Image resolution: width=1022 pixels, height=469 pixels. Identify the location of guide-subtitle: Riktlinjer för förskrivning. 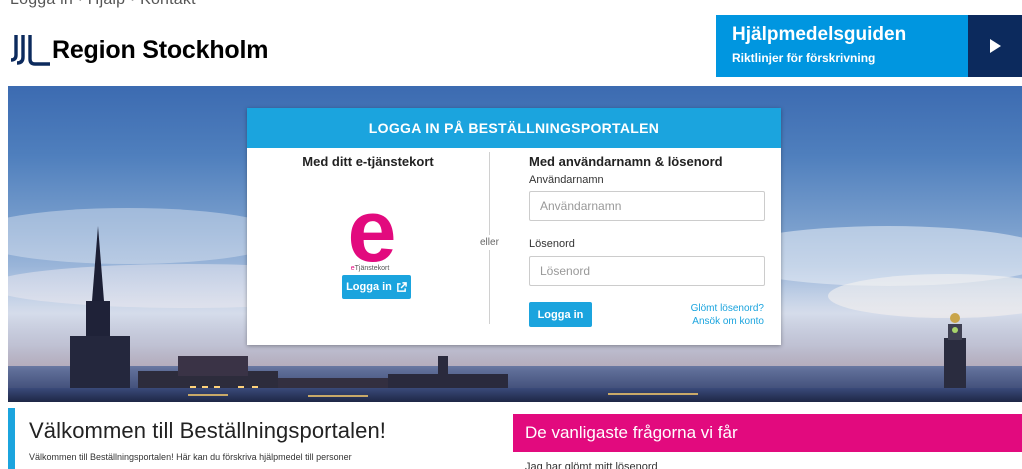
(804, 58).